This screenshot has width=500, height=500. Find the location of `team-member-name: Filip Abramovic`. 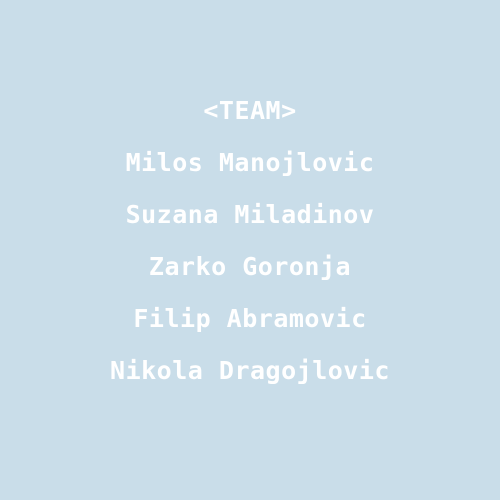

team-member-name: Filip Abramovic is located at coordinates (250, 318).